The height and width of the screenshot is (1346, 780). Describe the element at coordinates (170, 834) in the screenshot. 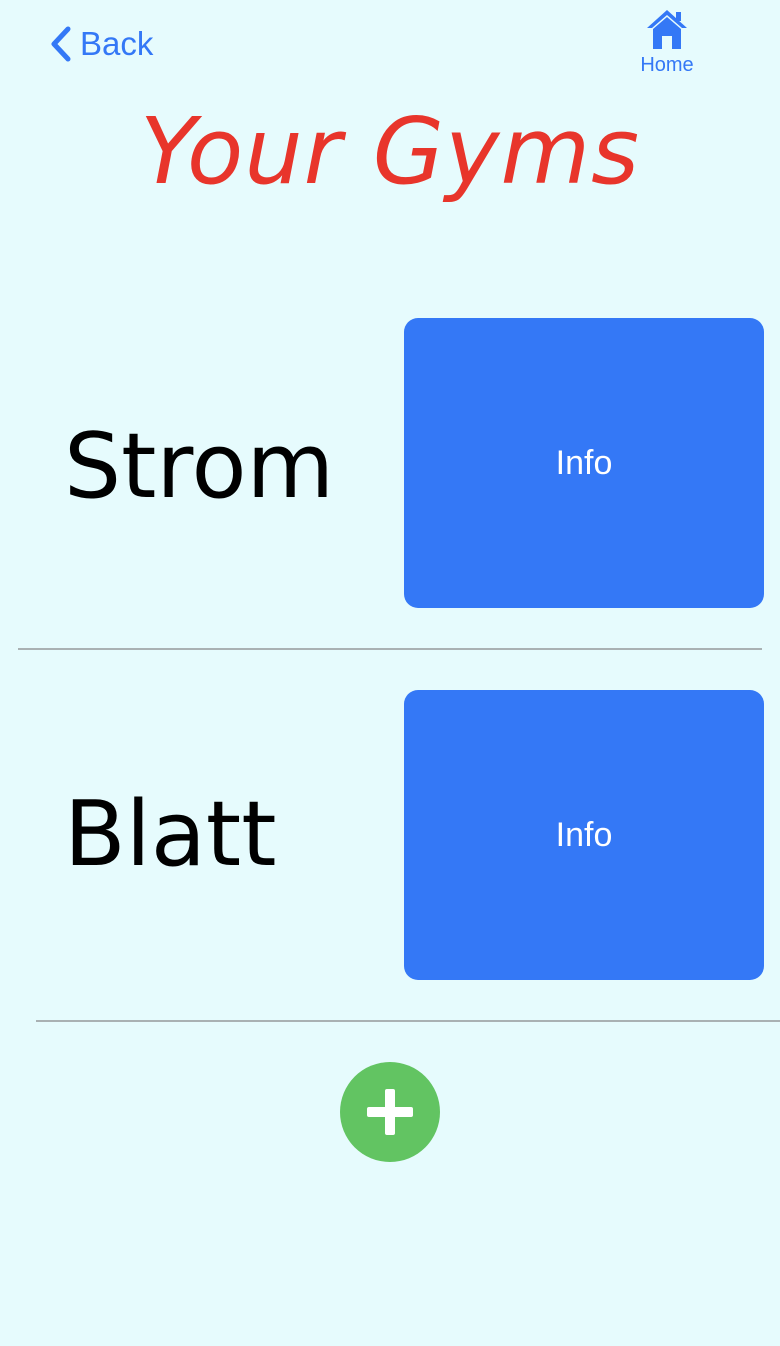

I see `gym-name: Blatt` at that location.